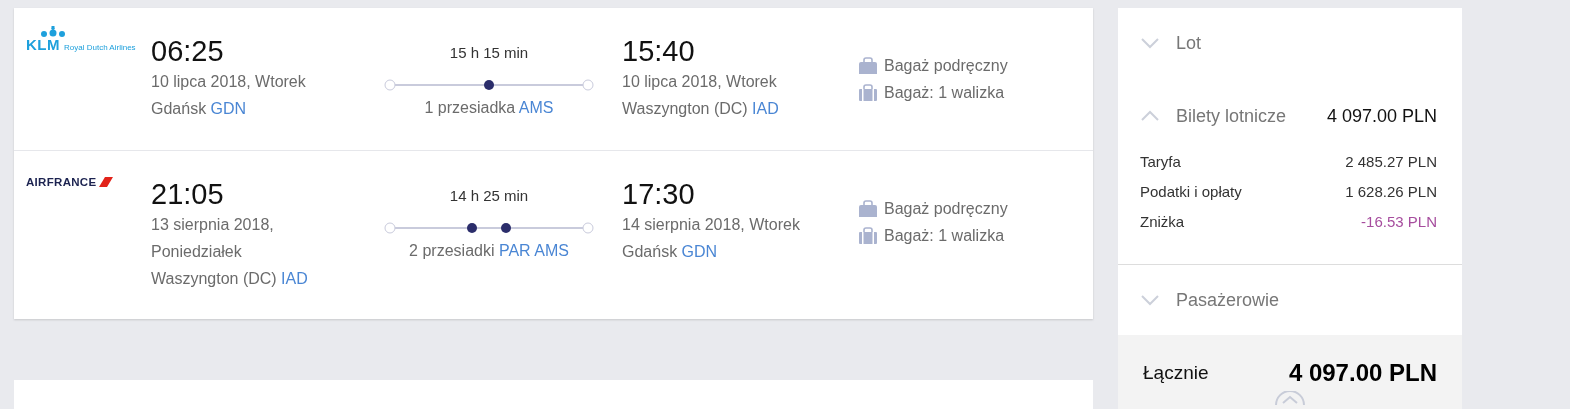 The width and height of the screenshot is (1570, 409). What do you see at coordinates (1150, 116) in the screenshot?
I see `chevron-up-icon` at bounding box center [1150, 116].